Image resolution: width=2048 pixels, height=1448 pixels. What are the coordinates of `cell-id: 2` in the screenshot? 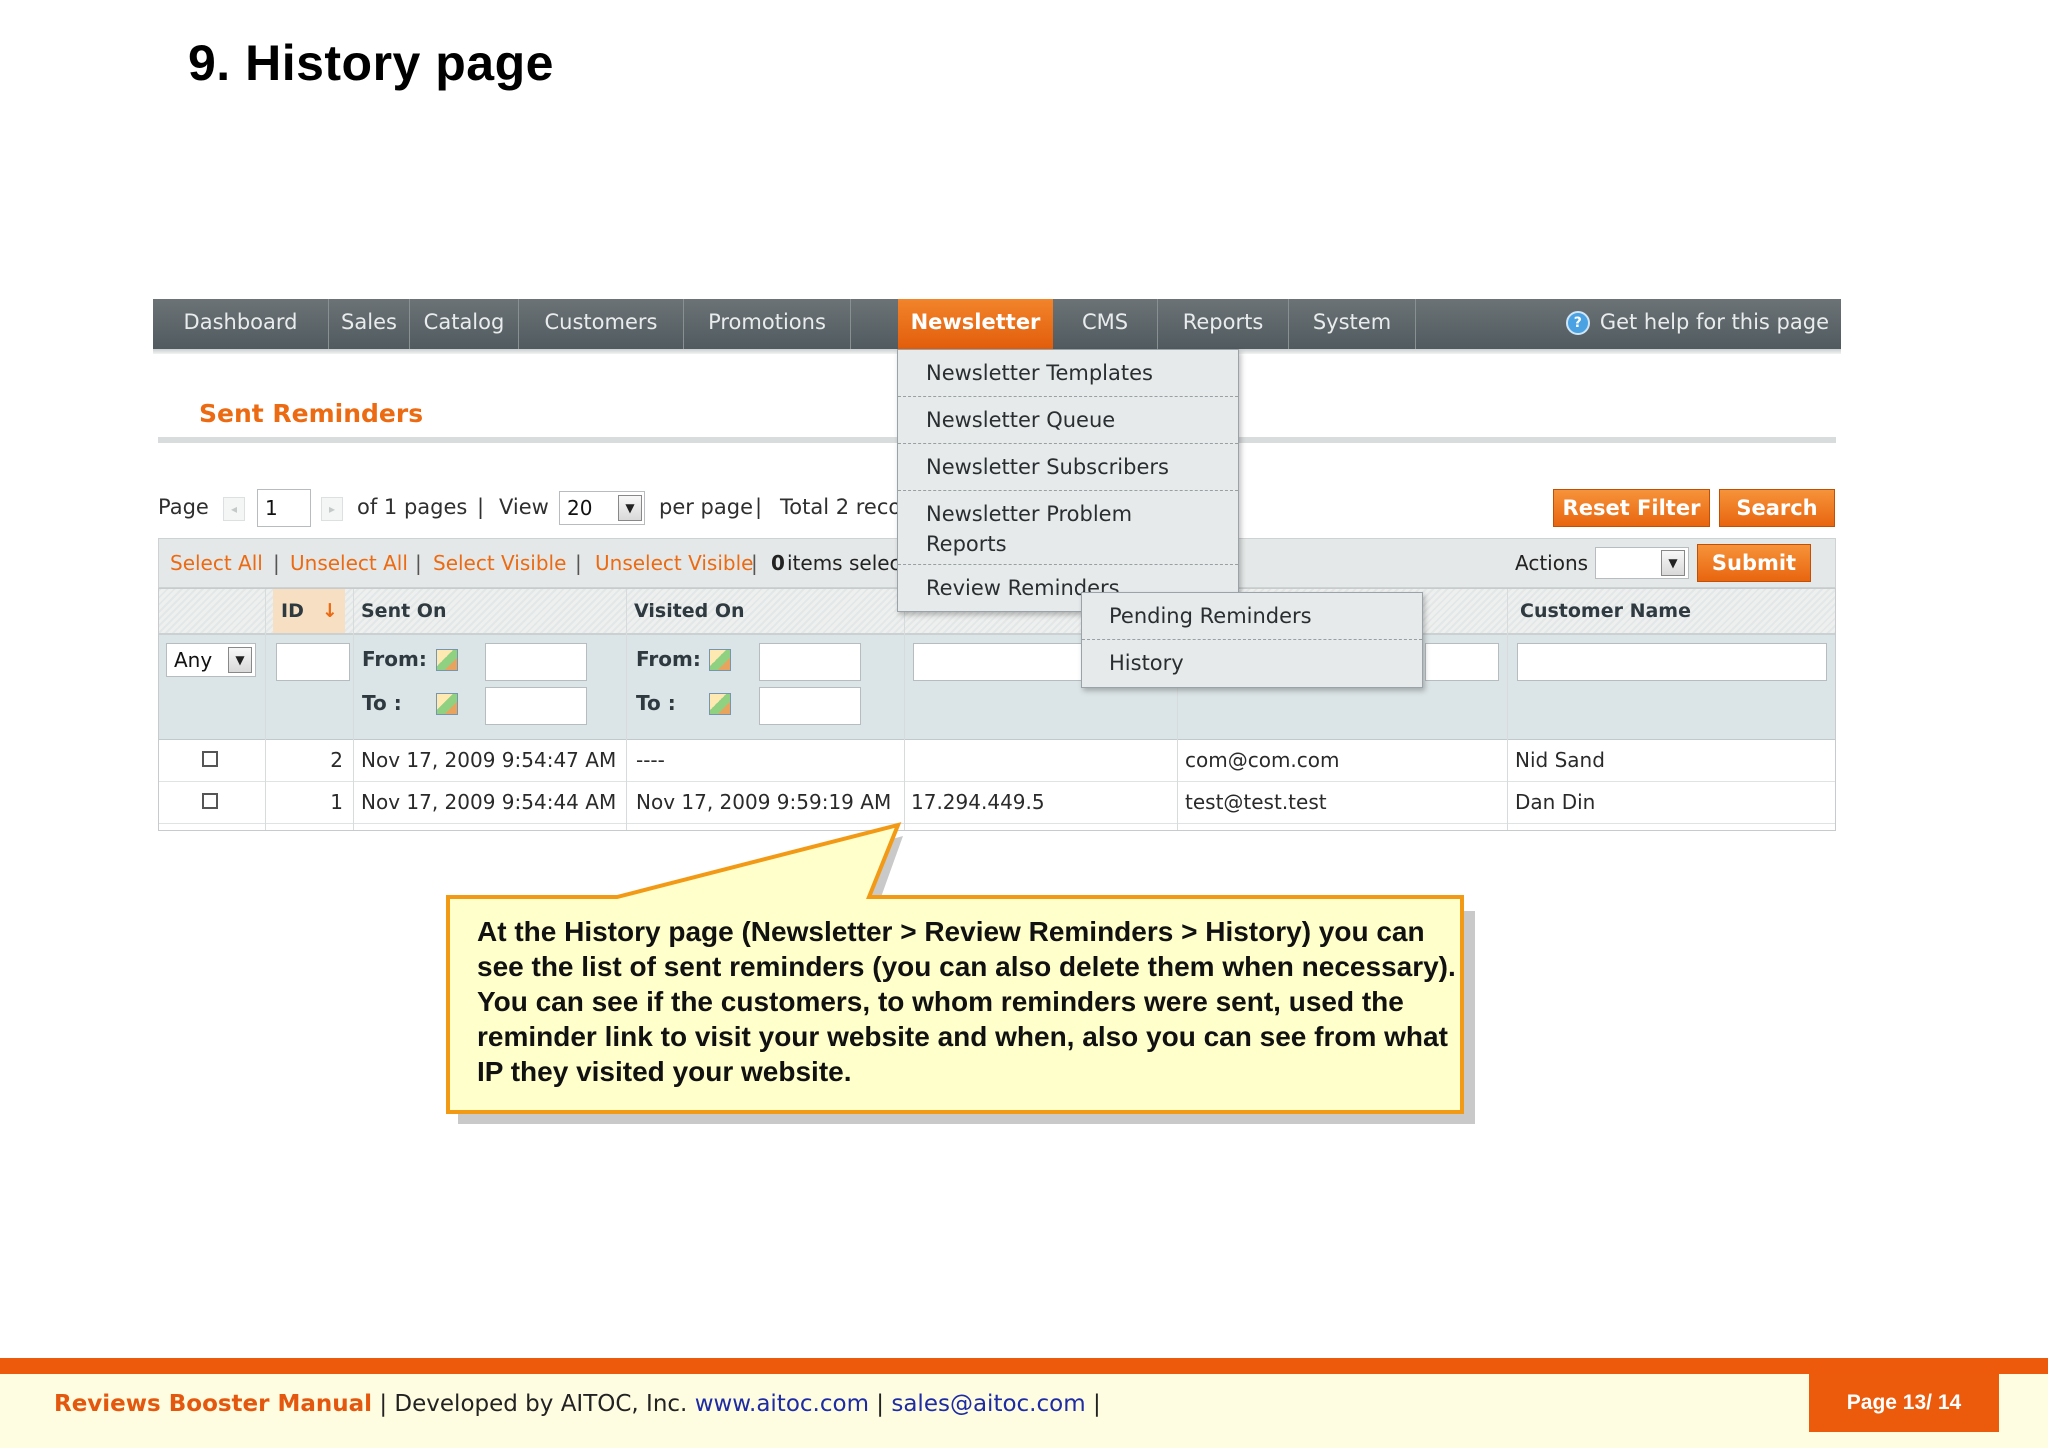 It's located at (336, 760).